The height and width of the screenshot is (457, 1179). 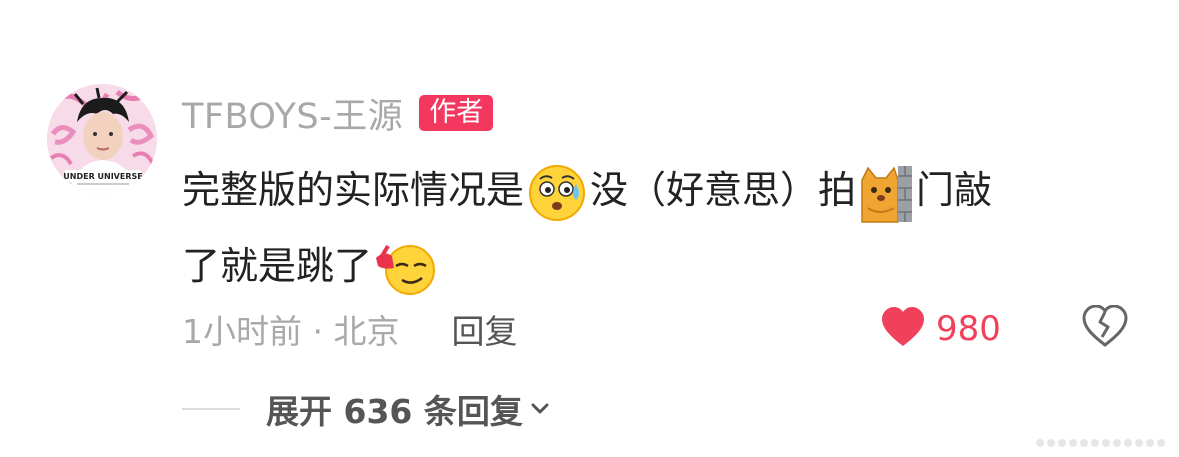 What do you see at coordinates (353, 190) in the screenshot?
I see `comment-text-part-1: 完整版的实际情况是` at bounding box center [353, 190].